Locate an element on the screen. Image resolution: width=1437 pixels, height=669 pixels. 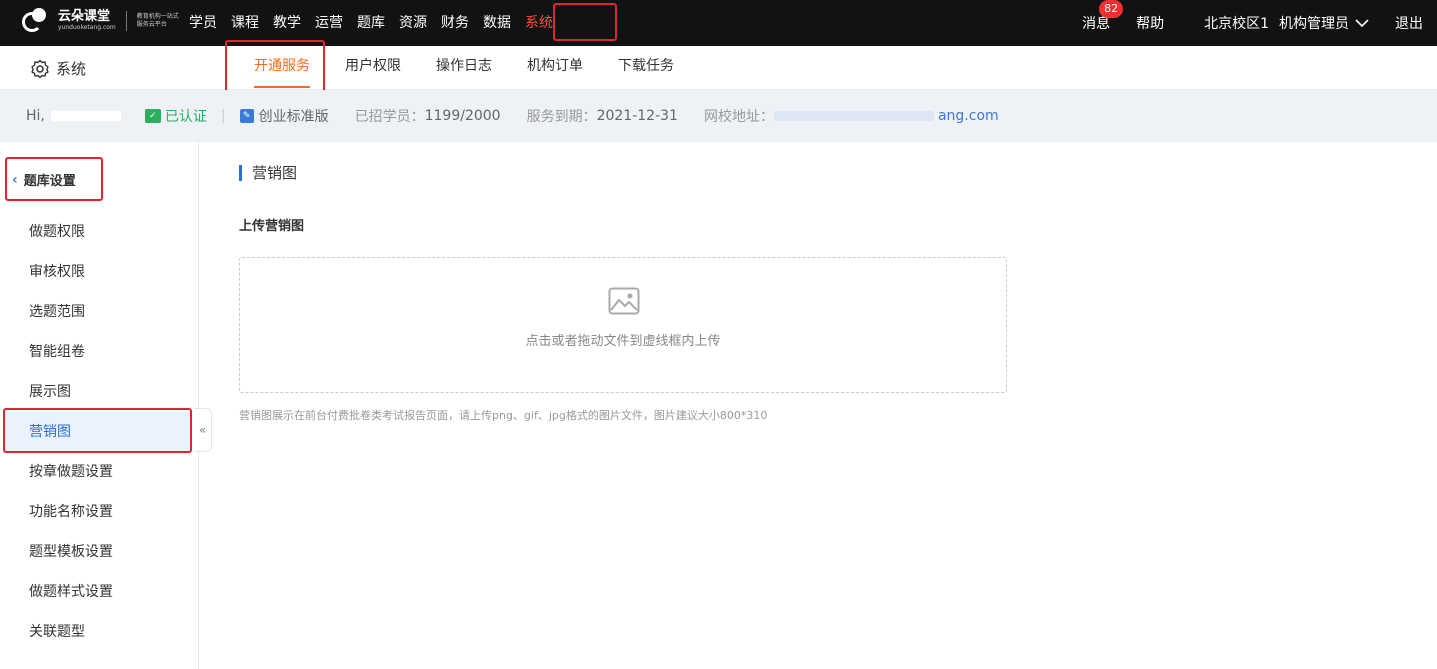
expiry-label: 服务到期： is located at coordinates (561, 117).